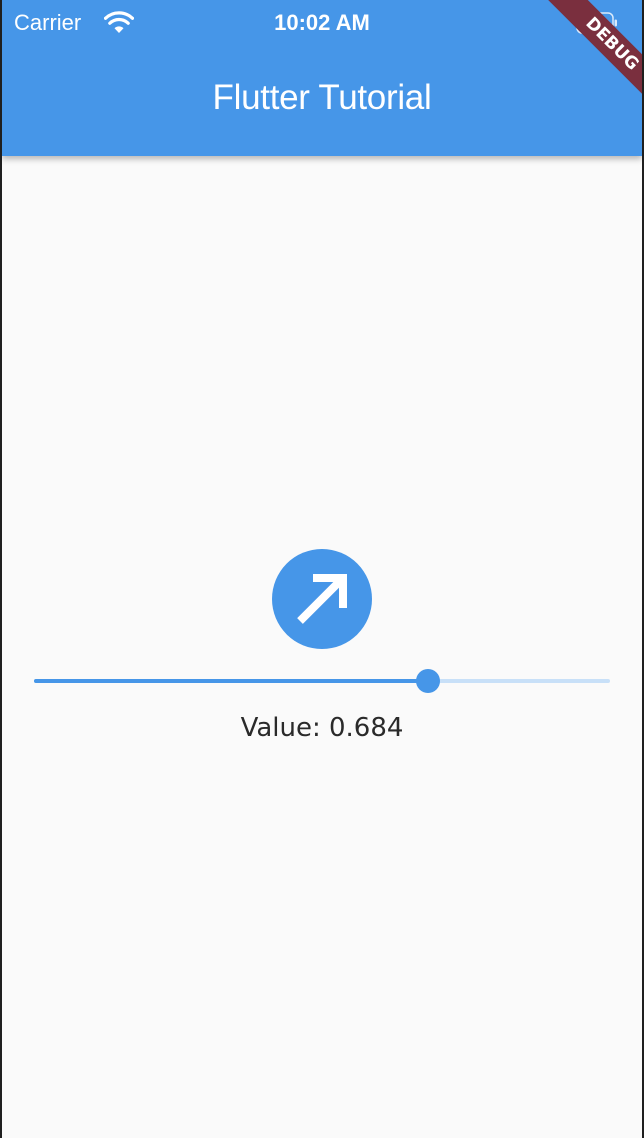 This screenshot has width=644, height=1138. Describe the element at coordinates (231, 681) in the screenshot. I see `slider-track-active` at that location.